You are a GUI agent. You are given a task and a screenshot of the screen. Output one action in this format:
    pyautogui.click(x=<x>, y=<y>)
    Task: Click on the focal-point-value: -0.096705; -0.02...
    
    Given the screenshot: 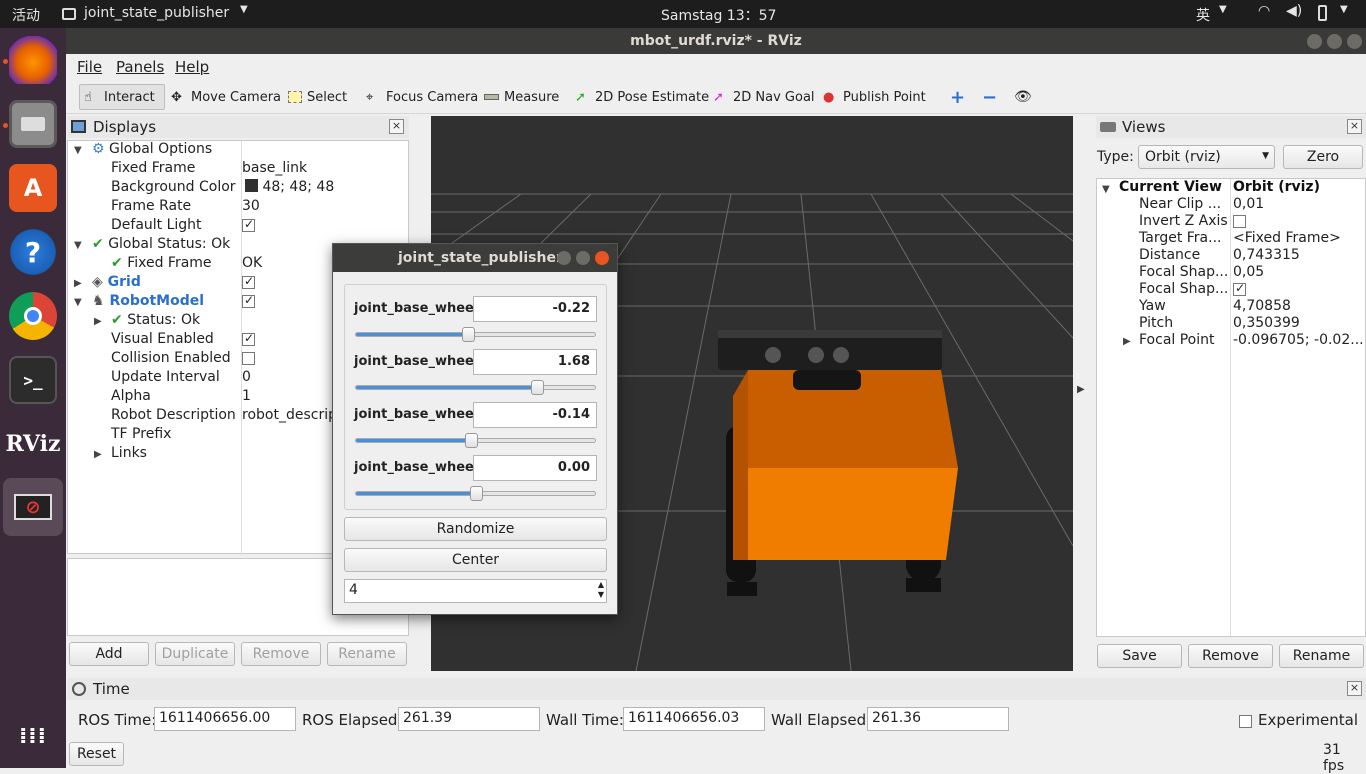 What is the action you would take?
    pyautogui.click(x=1298, y=341)
    